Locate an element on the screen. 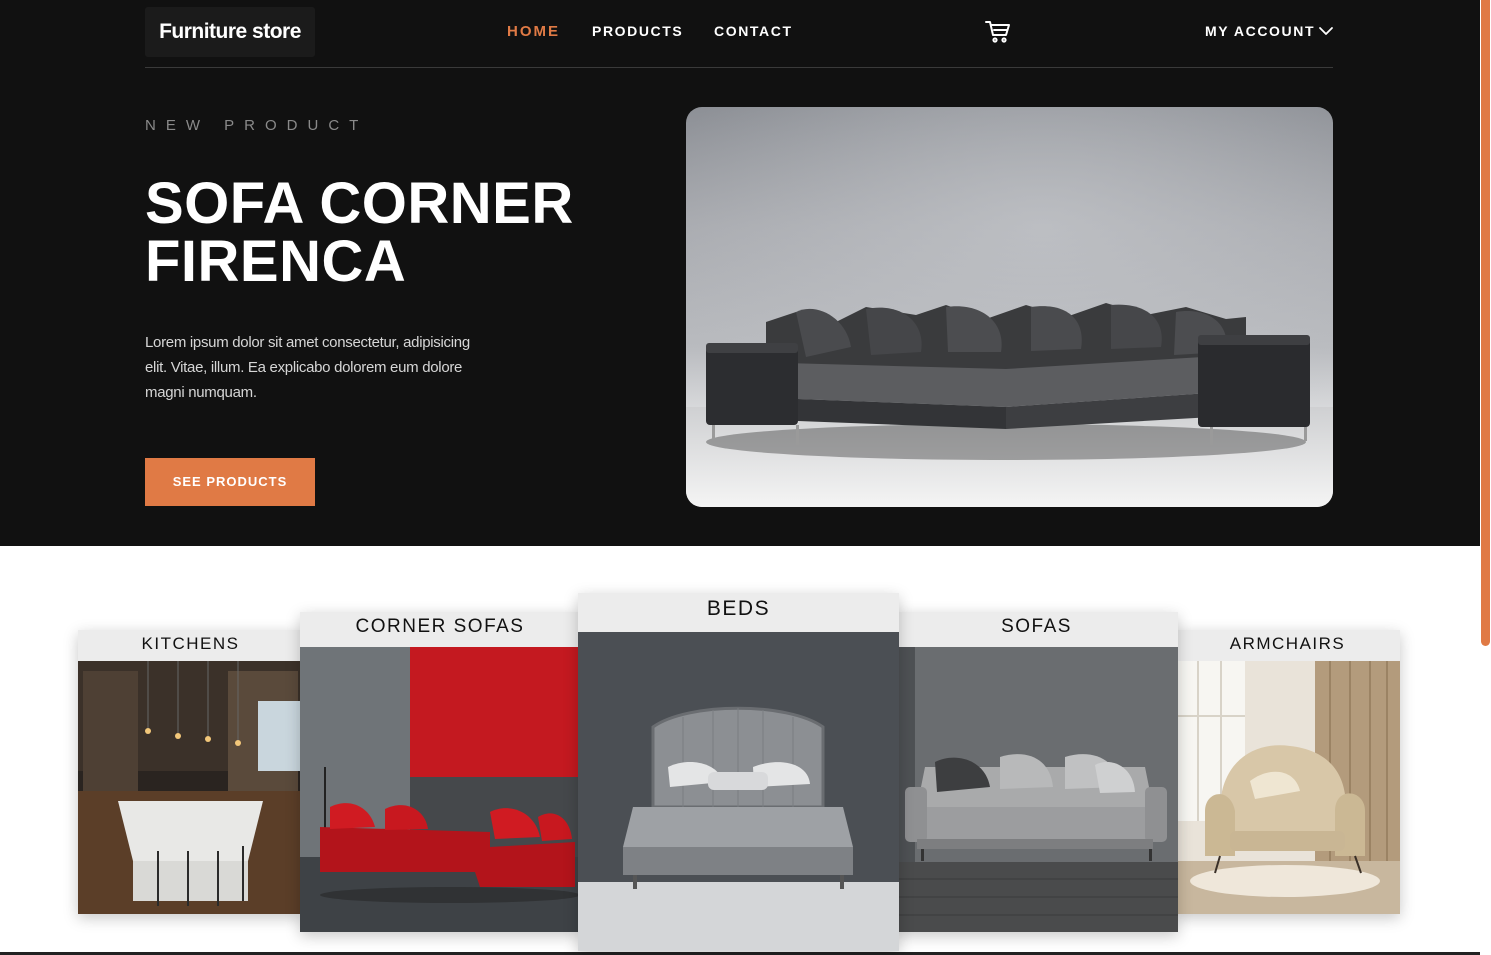 Image resolution: width=1491 pixels, height=955 pixels. site-logo: Furniture store is located at coordinates (230, 32).